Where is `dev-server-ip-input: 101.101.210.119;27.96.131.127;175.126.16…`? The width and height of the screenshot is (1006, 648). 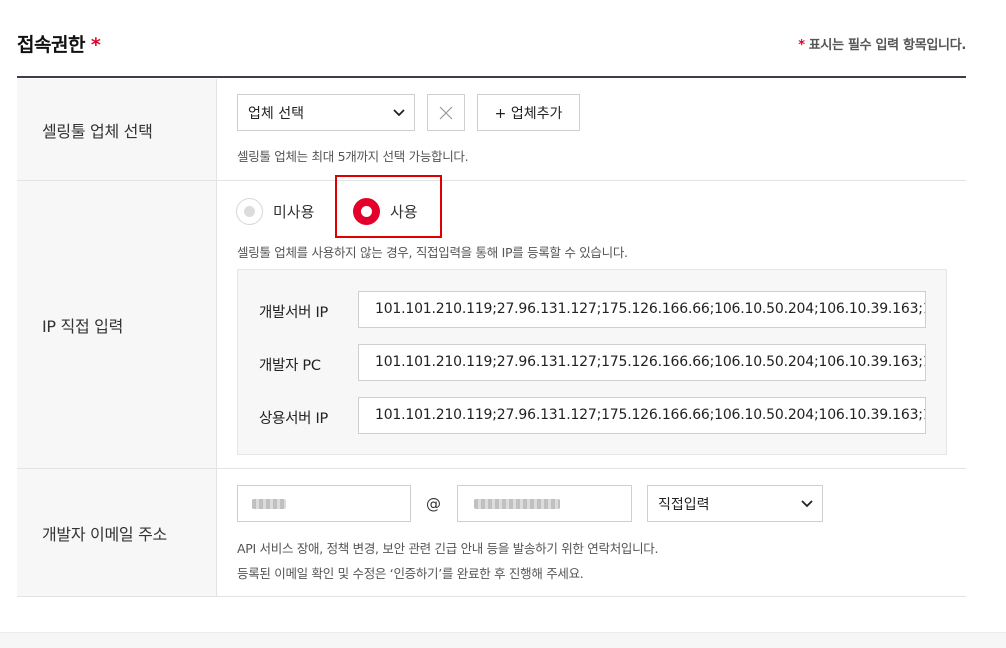 dev-server-ip-input: 101.101.210.119;27.96.131.127;175.126.16… is located at coordinates (642, 309).